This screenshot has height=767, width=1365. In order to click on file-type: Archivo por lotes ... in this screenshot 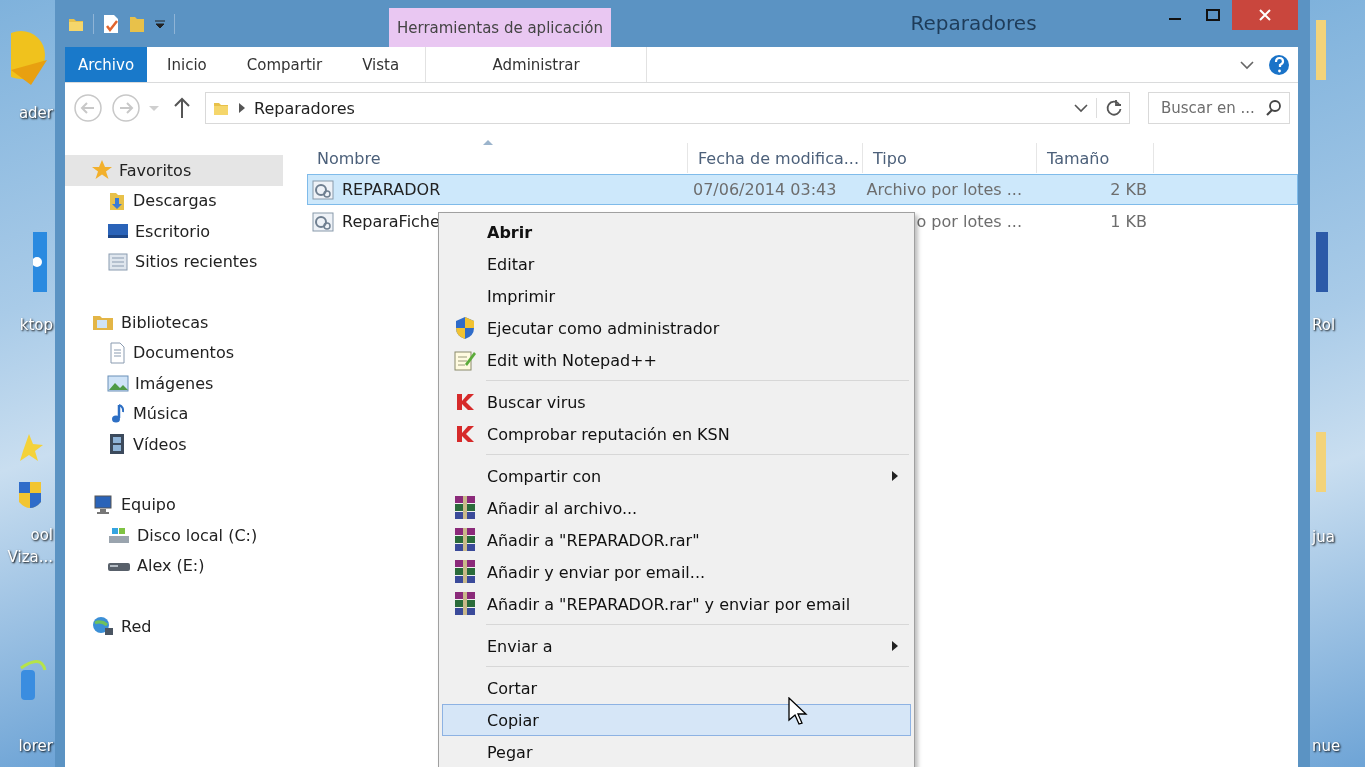, I will do `click(944, 189)`.